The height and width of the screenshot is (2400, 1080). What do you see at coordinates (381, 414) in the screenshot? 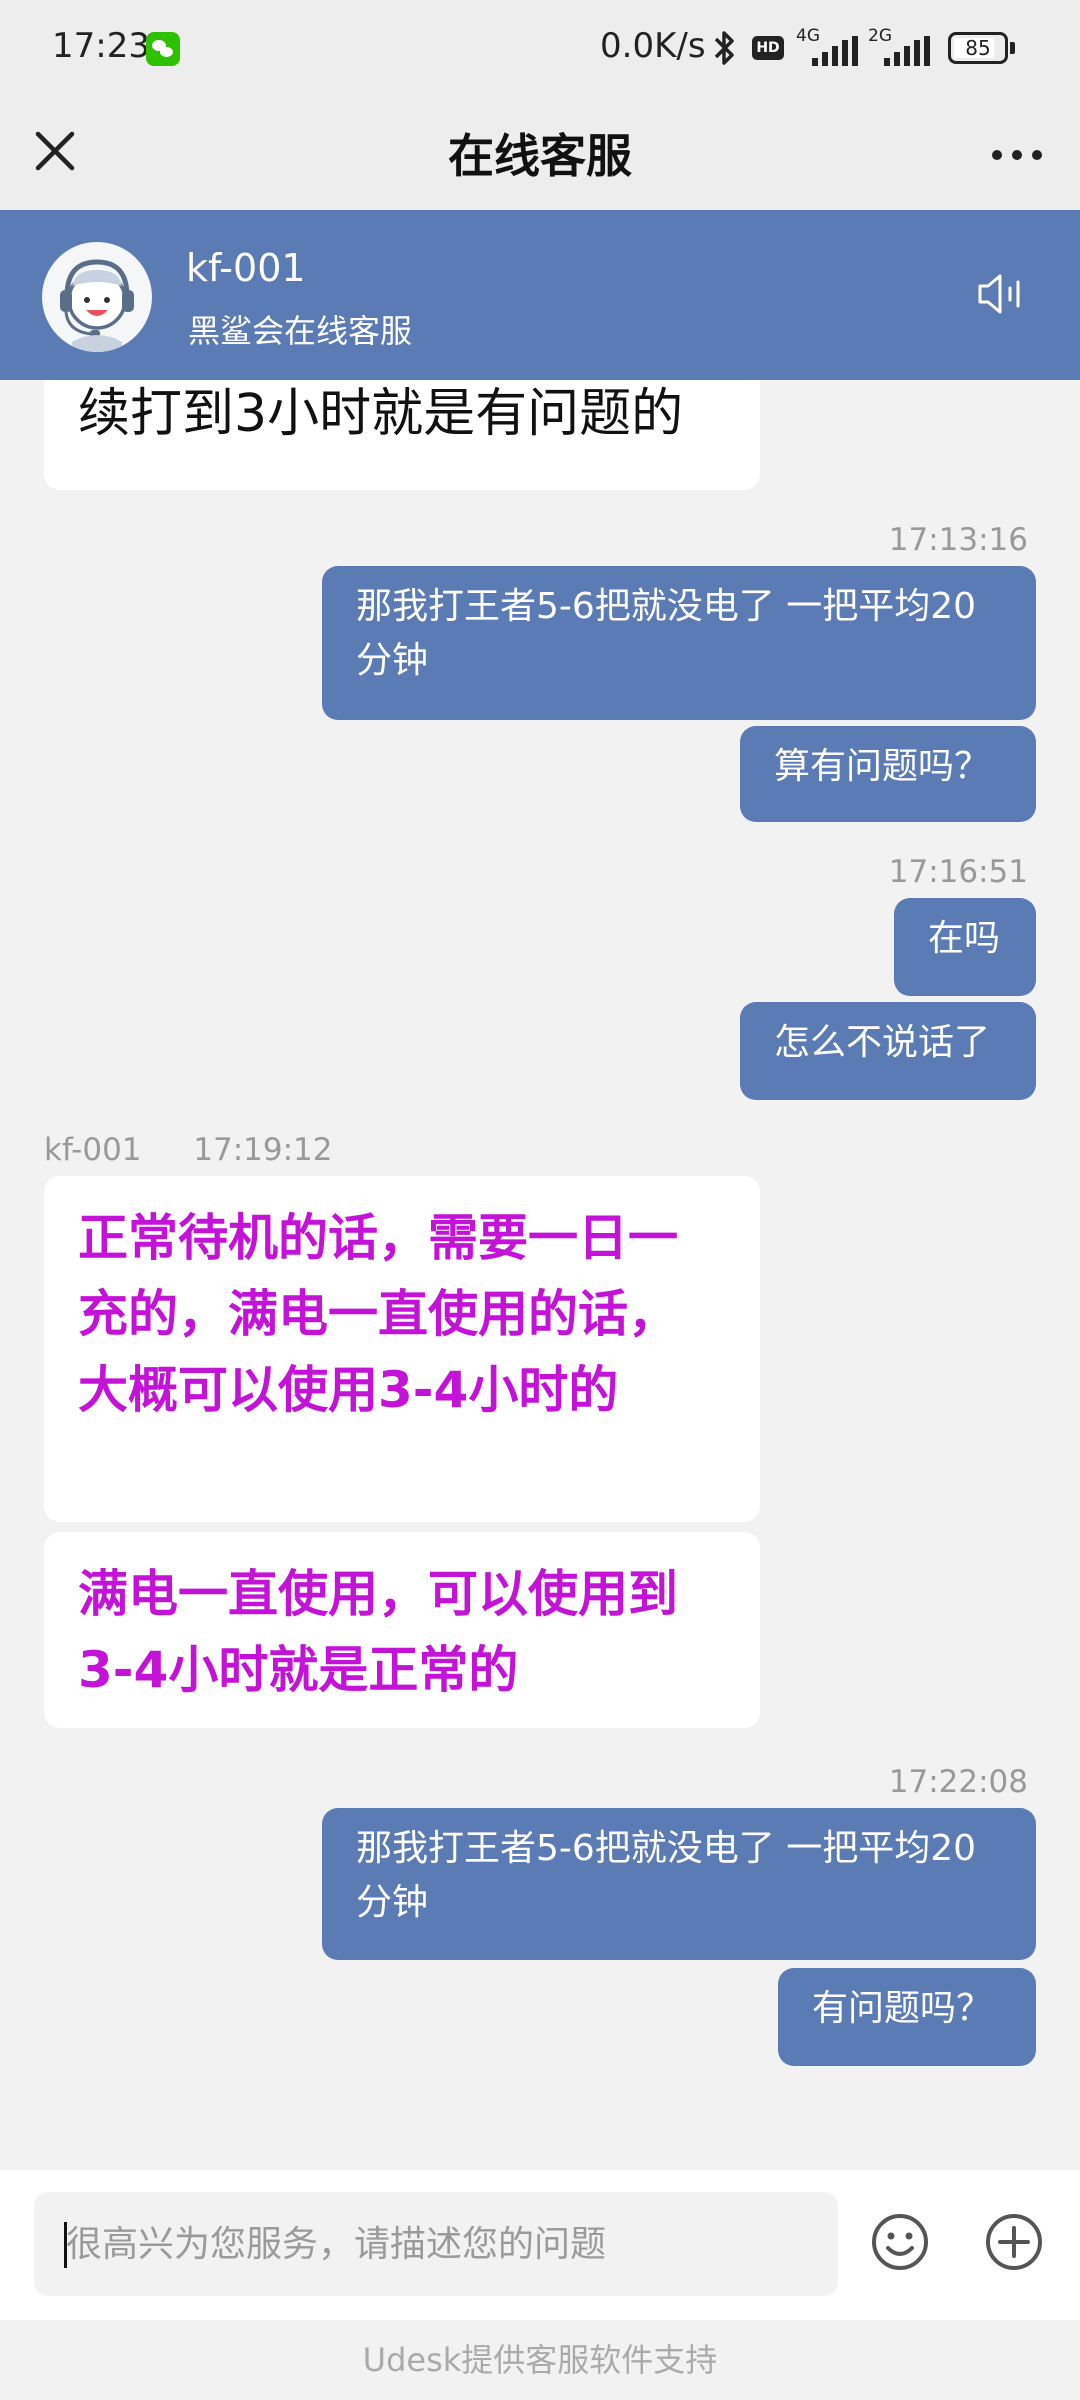
I see `message-text: 续打到3小时就是有问题的` at bounding box center [381, 414].